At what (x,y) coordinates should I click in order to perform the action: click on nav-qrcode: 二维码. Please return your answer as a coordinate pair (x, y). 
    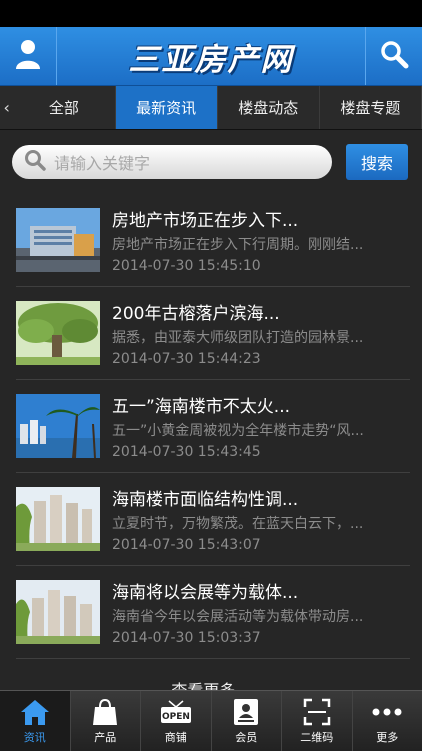
    Looking at the image, I should click on (317, 721).